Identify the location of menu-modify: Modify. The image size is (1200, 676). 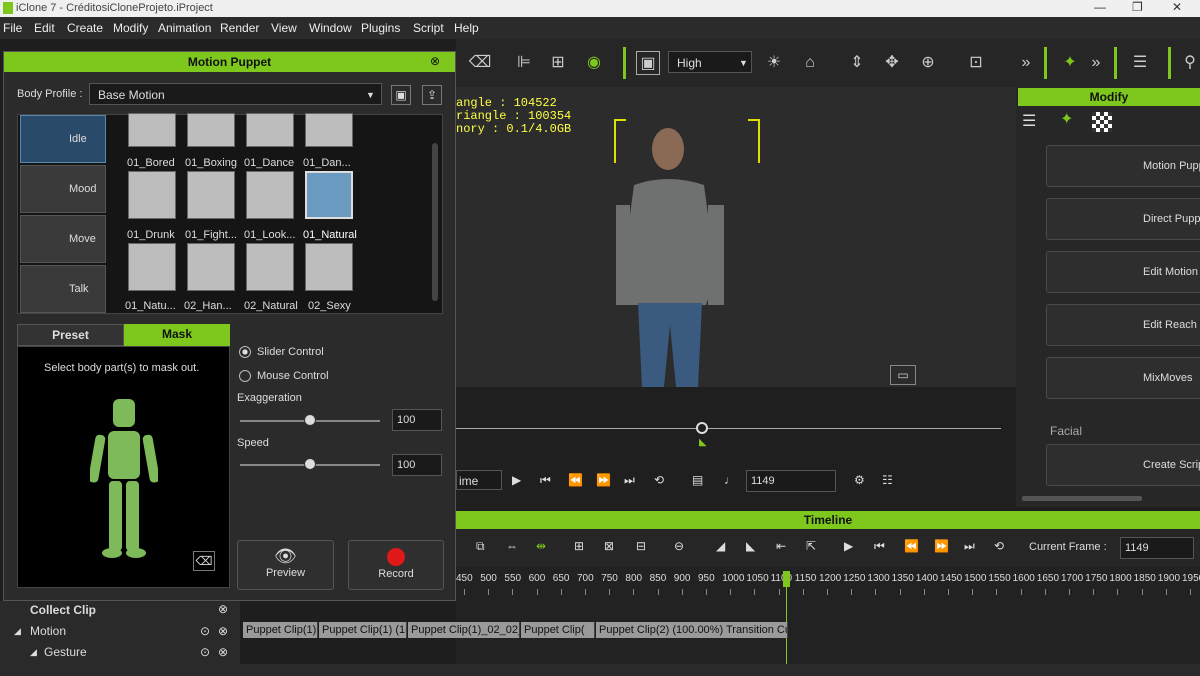
(130, 28).